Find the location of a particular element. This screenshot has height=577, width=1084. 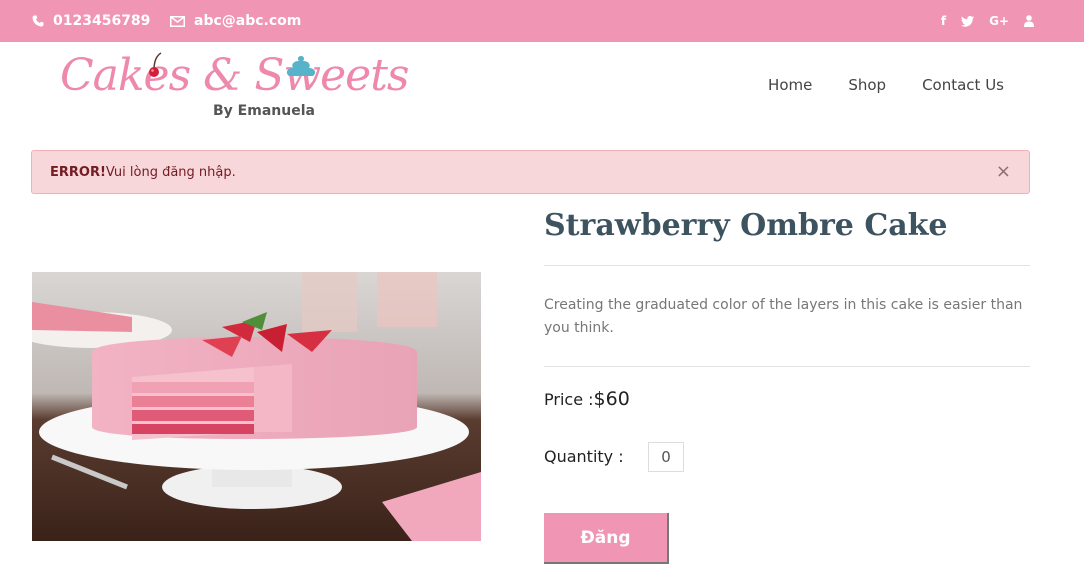

site-logo: Cakes & Sweets By Emanuela is located at coordinates (233, 86).